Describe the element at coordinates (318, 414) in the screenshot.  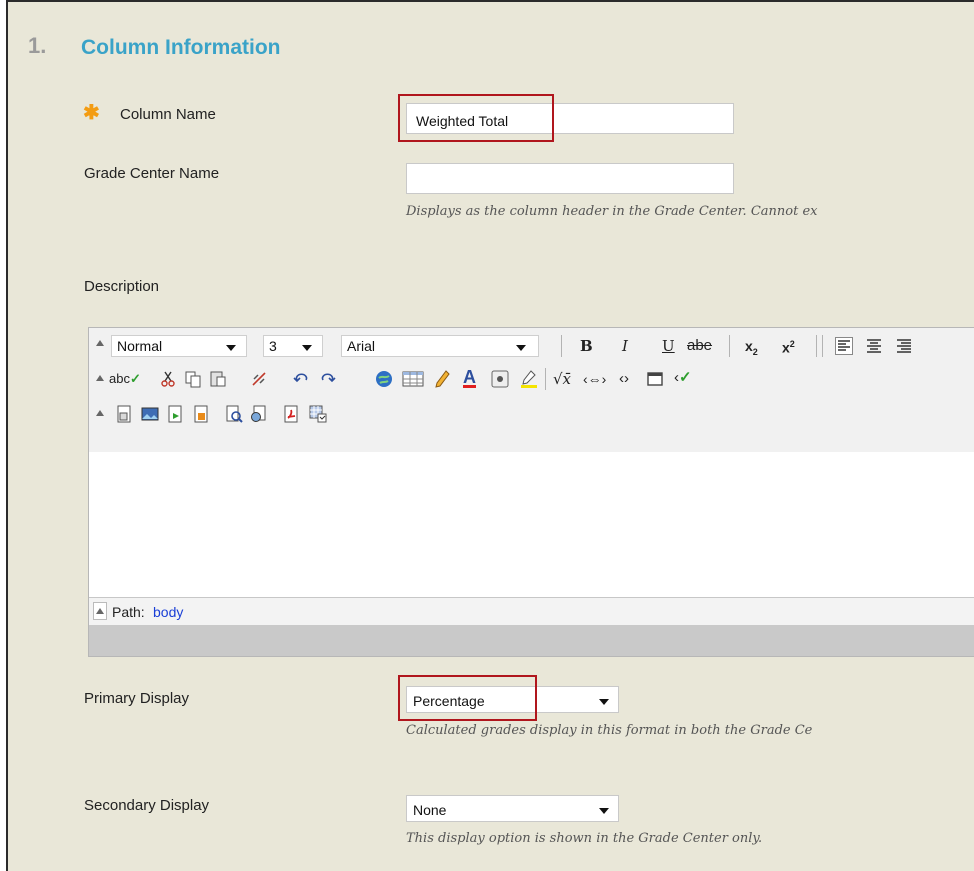
I see `insert-template-icon` at that location.